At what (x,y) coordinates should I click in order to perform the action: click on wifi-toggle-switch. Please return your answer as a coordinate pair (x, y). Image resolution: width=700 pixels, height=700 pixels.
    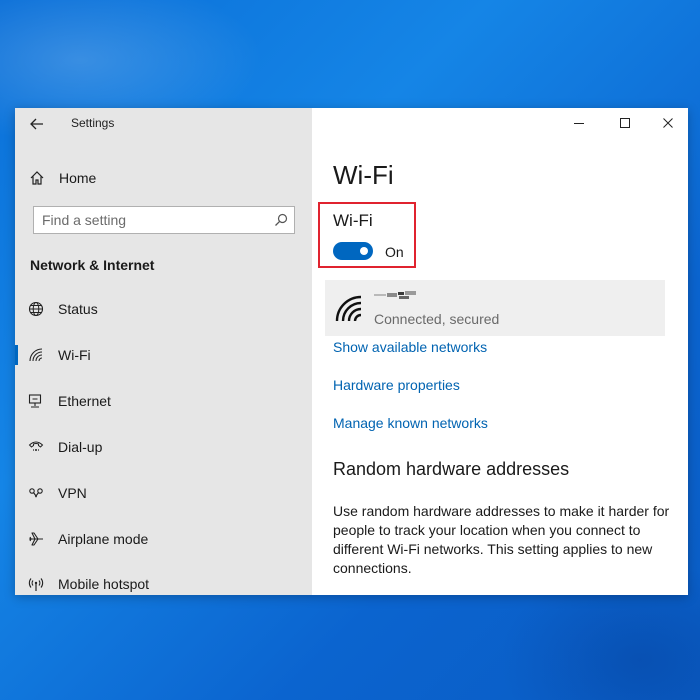
    Looking at the image, I should click on (353, 251).